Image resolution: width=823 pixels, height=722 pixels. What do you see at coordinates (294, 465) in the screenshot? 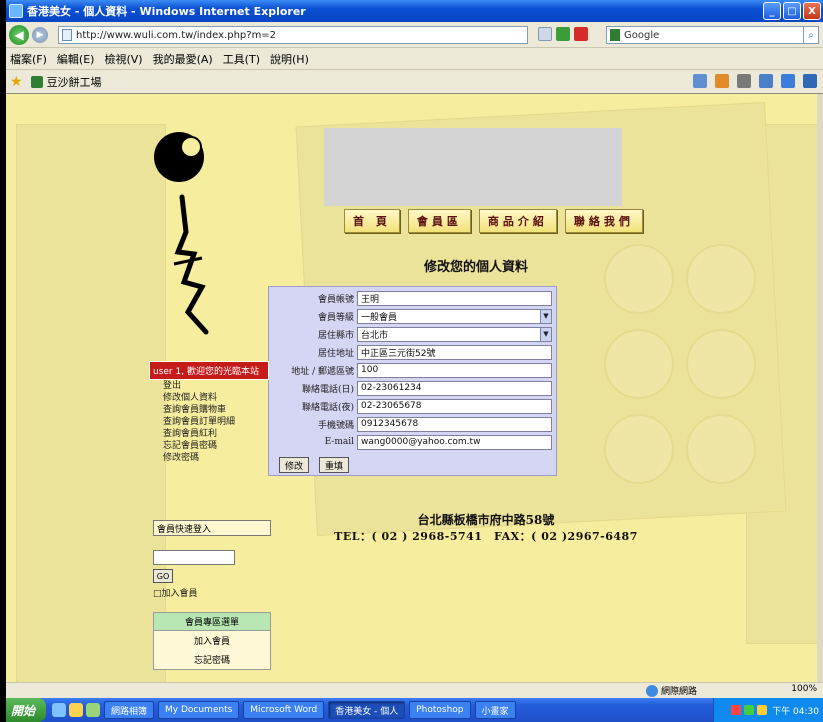
I see `submit-button: 修改` at bounding box center [294, 465].